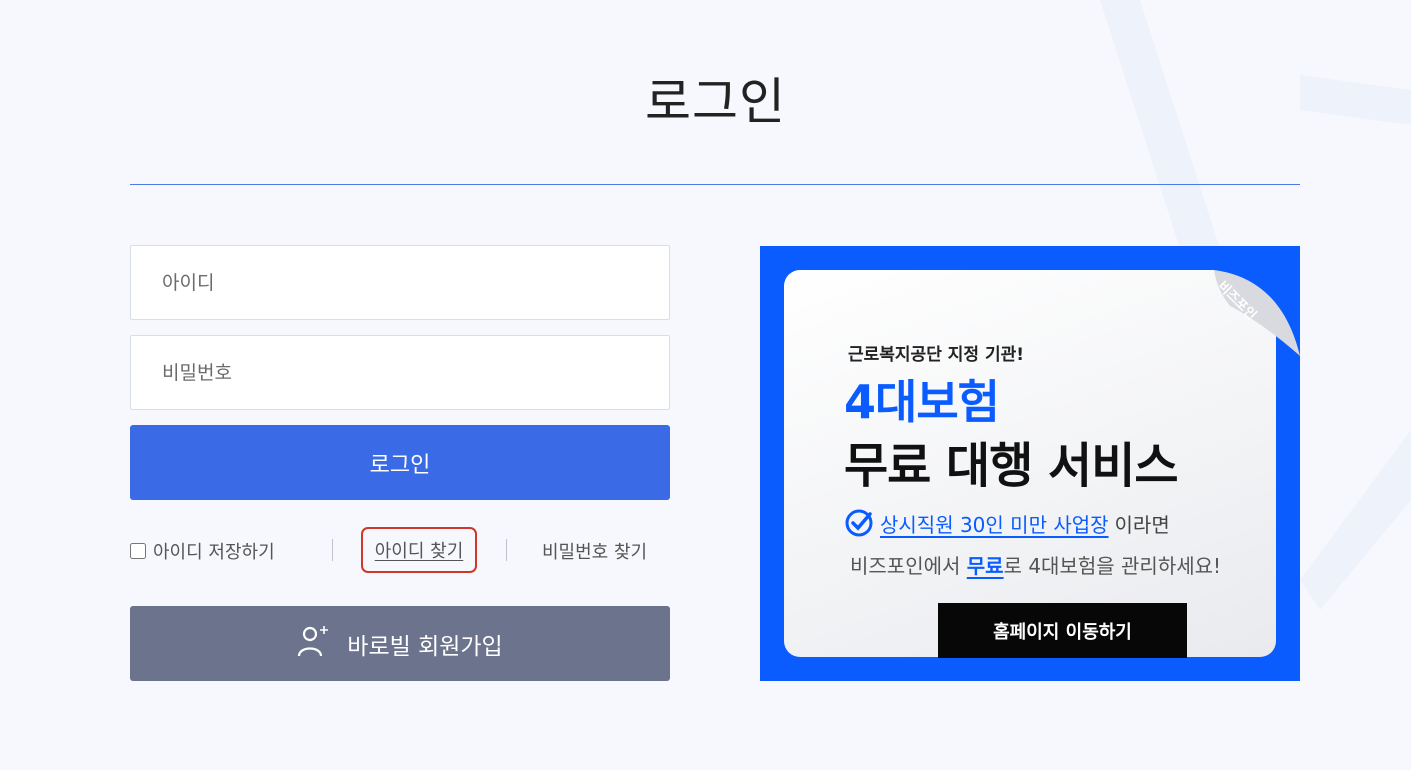 This screenshot has width=1411, height=770. I want to click on banner-headline-2: 무료 대행 서비스, so click(1011, 466).